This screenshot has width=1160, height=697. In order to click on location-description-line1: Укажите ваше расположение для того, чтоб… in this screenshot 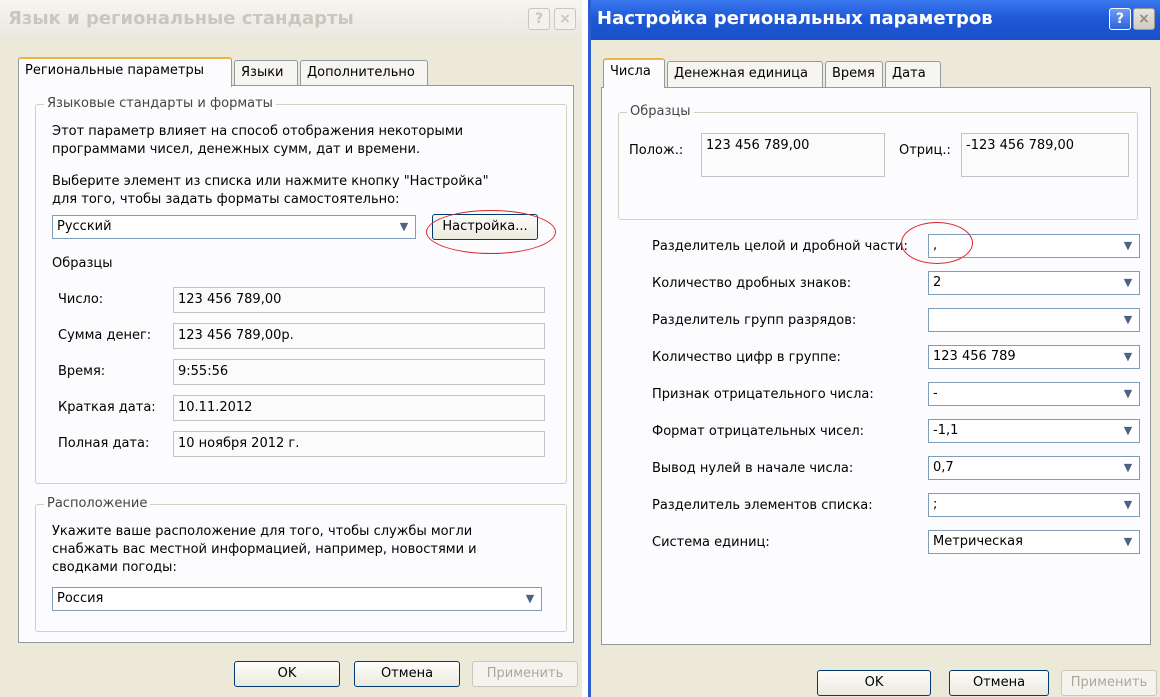, I will do `click(262, 531)`.